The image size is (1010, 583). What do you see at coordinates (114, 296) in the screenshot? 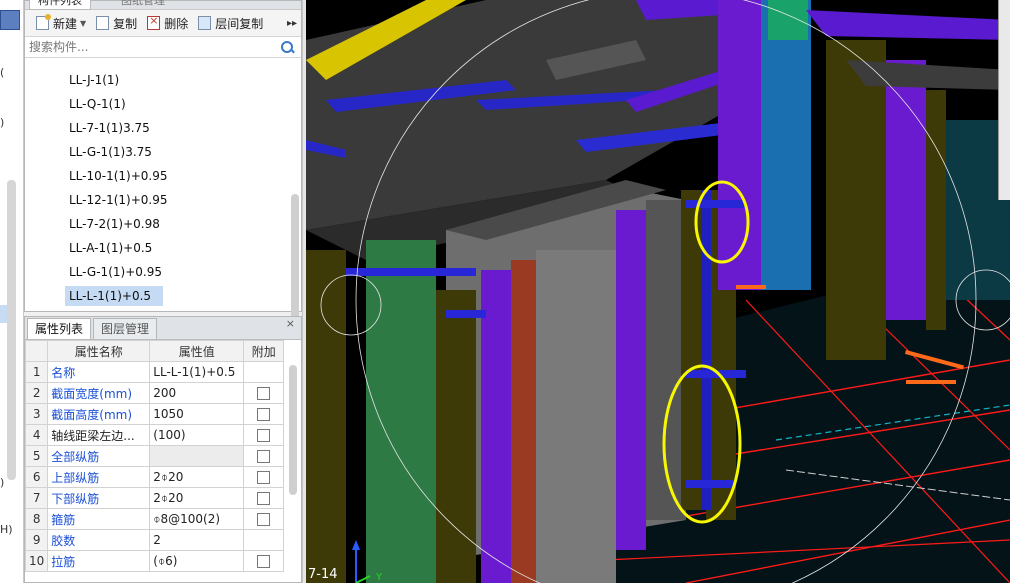
I see `list-item-selected: LL-L-1(1)+0.5` at bounding box center [114, 296].